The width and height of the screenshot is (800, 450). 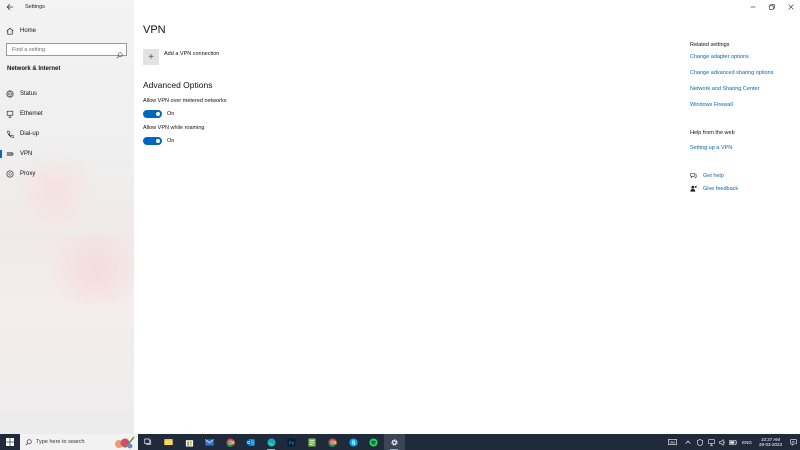 I want to click on search-box, so click(x=66, y=51).